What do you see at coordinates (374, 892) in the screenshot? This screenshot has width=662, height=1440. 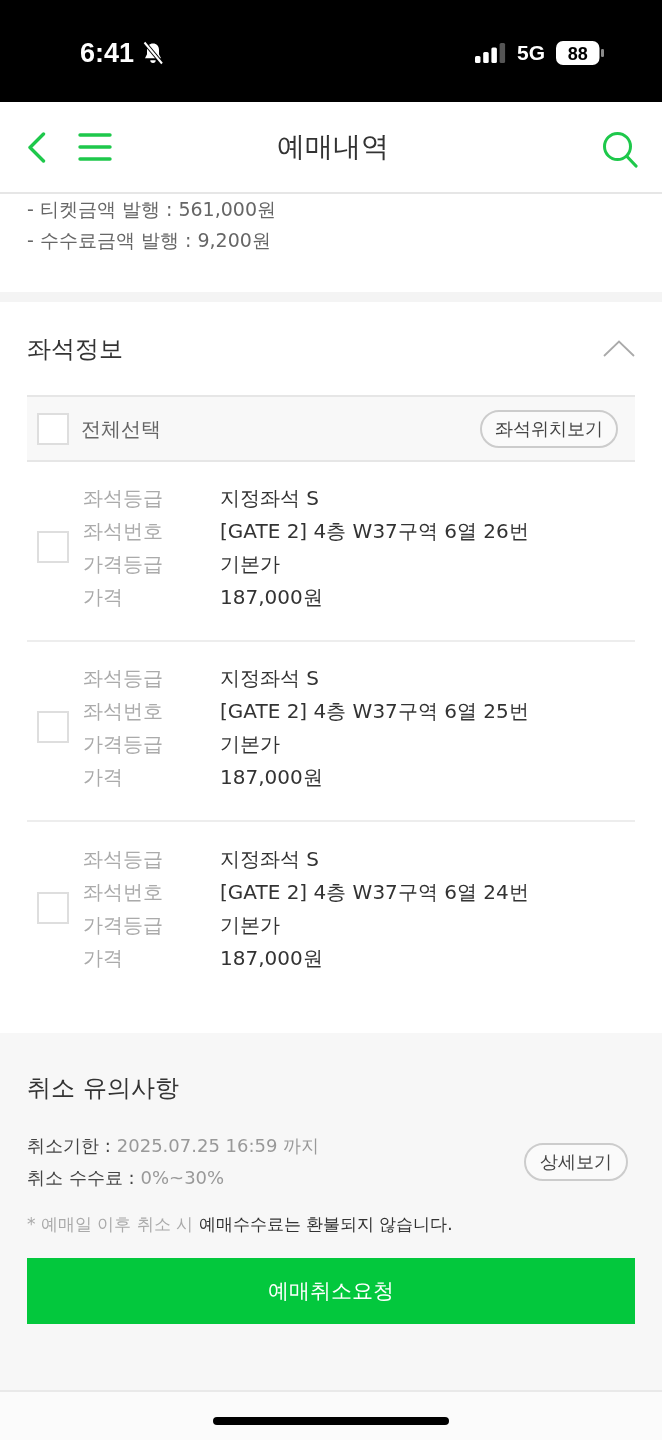 I see `seat-field-value: [GATE 2] 4층 W37구역 6열 24번` at bounding box center [374, 892].